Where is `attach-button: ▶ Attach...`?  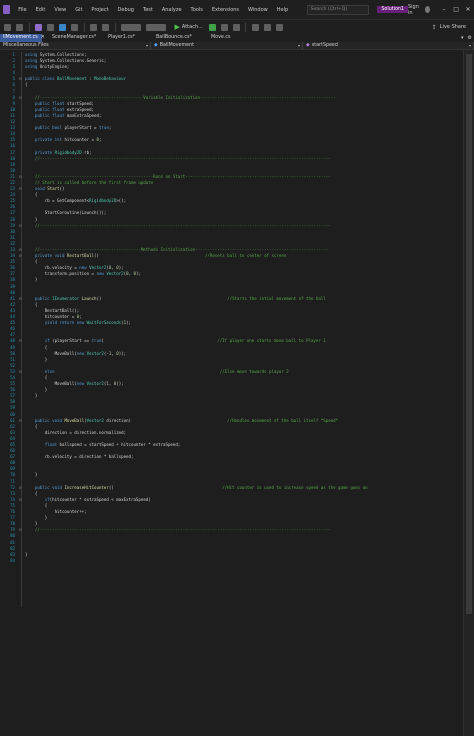
attach-button: ▶ Attach... is located at coordinates (189, 27).